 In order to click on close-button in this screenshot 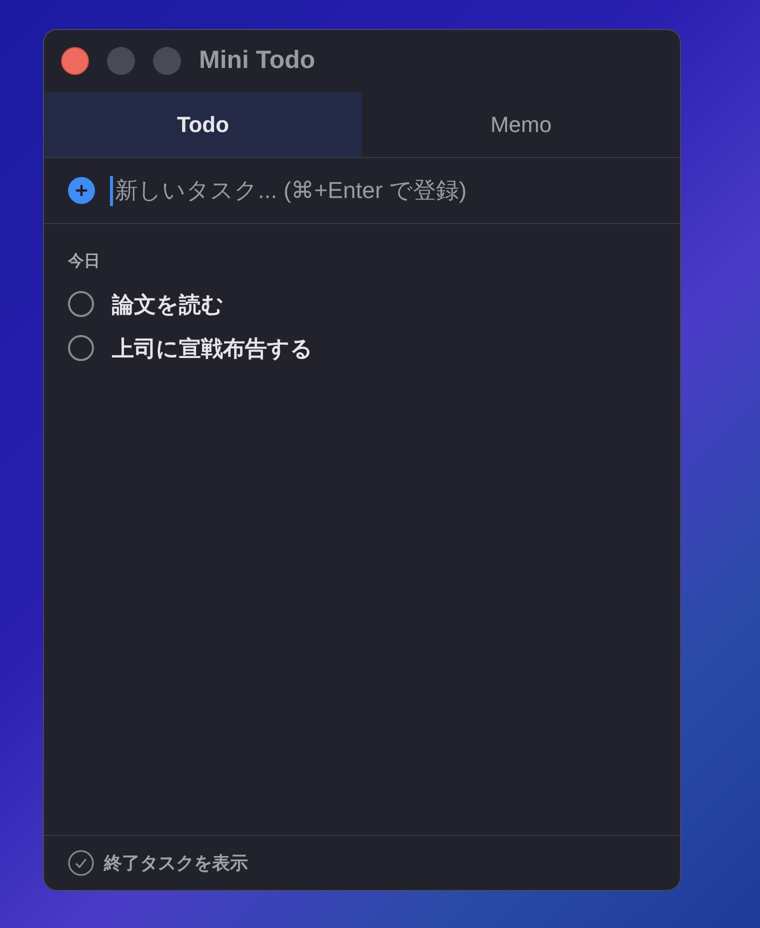, I will do `click(75, 61)`.